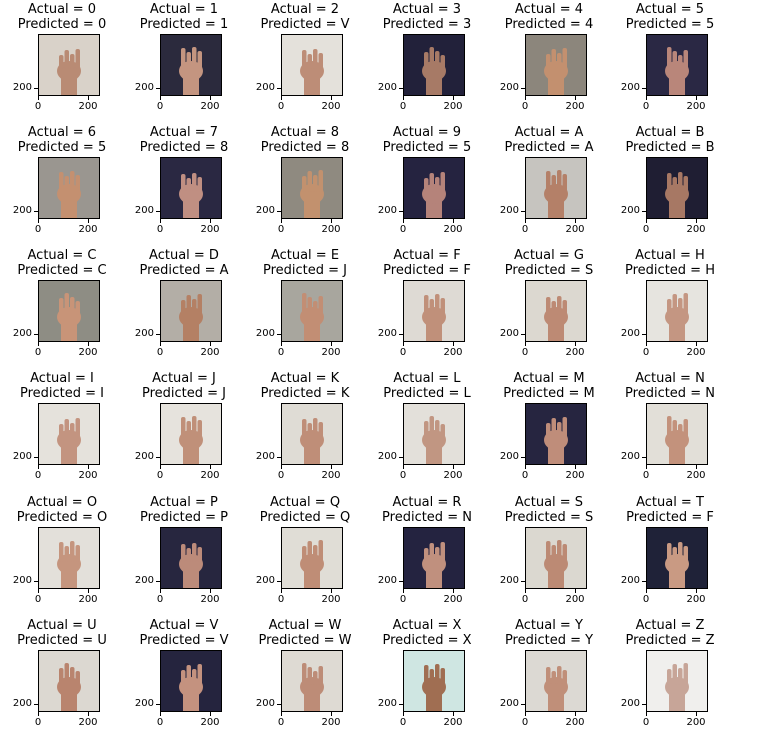 The height and width of the screenshot is (749, 766). Describe the element at coordinates (427, 393) in the screenshot. I see `predicted-label: Predicted = L` at that location.